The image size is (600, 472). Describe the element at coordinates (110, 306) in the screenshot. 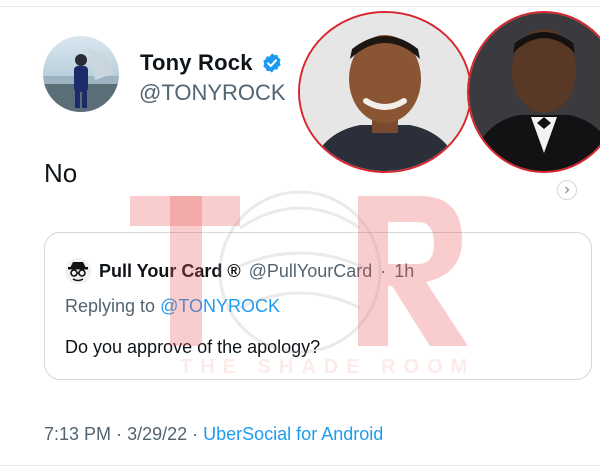

I see `replying-to-prefix: Replying to` at that location.